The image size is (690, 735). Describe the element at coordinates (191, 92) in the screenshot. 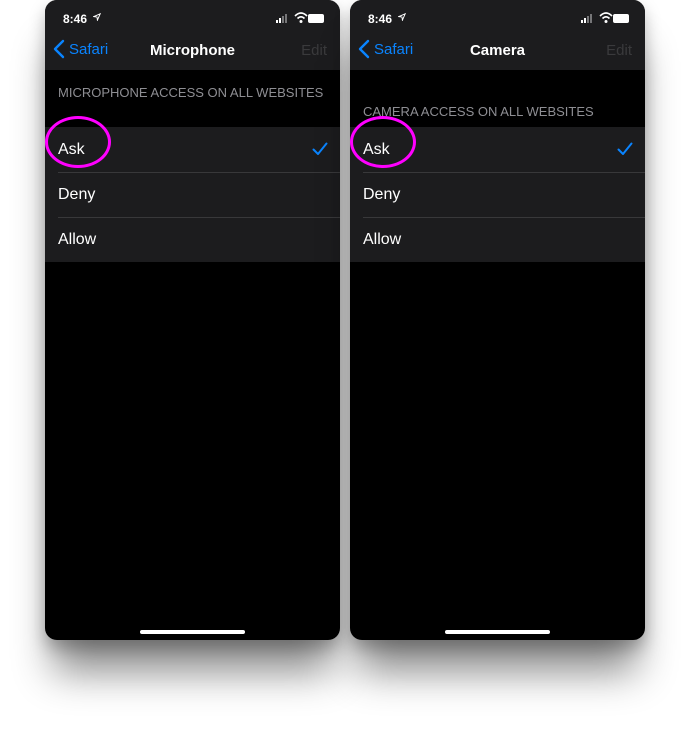

I see `section-header: MICROPHONE ACCESS ON ALL WEBSITES` at that location.